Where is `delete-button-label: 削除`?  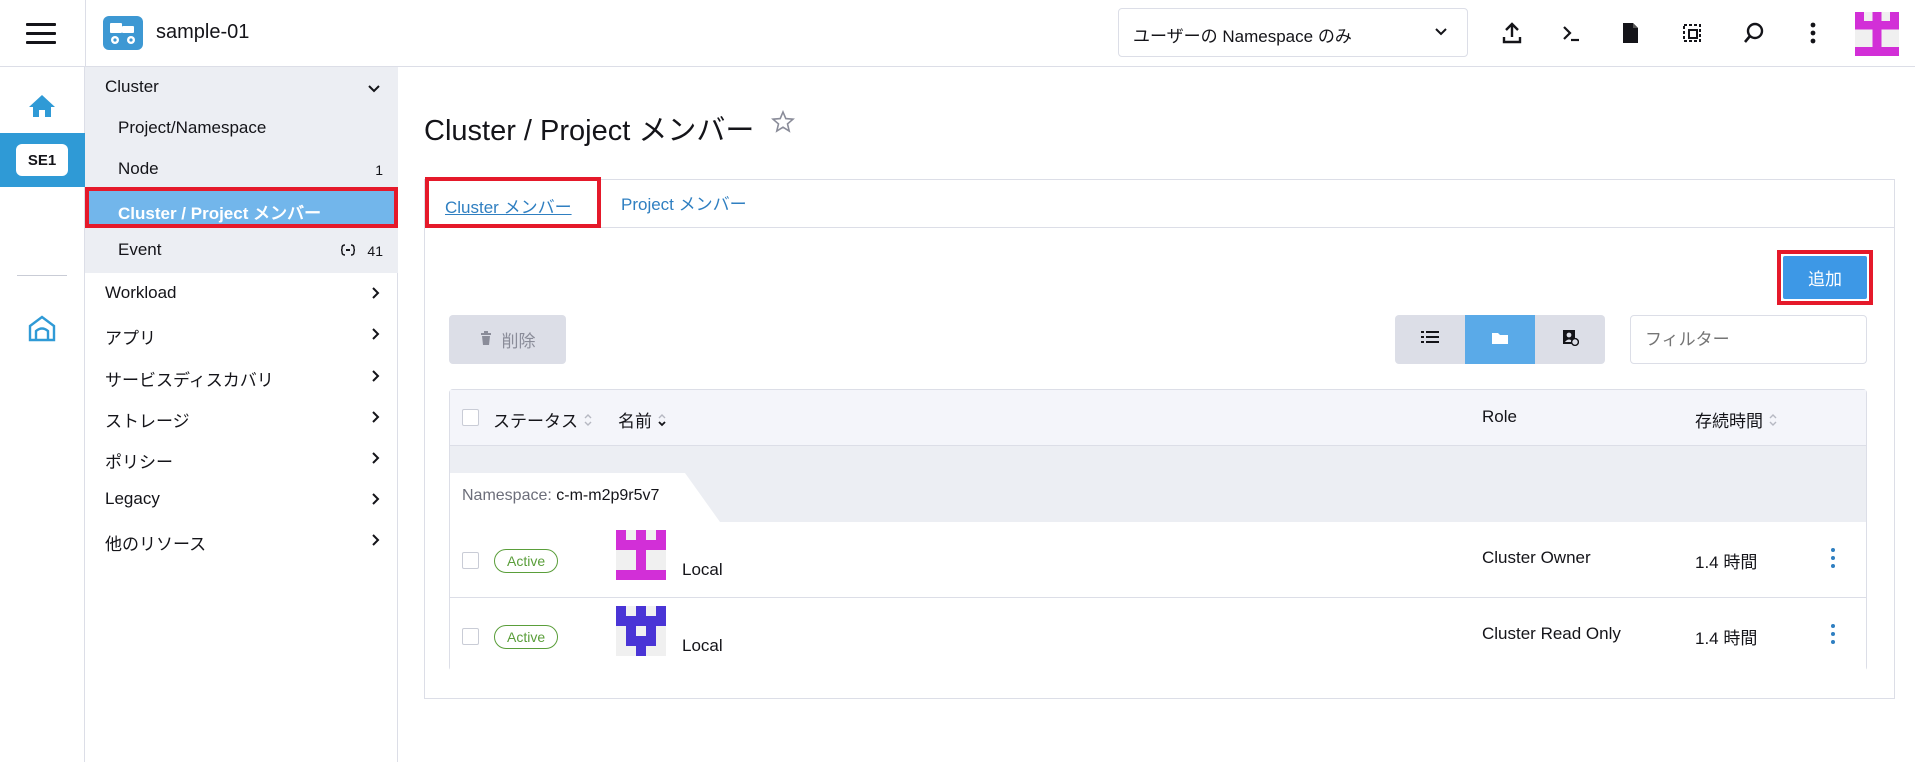
delete-button-label: 削除 is located at coordinates (518, 341).